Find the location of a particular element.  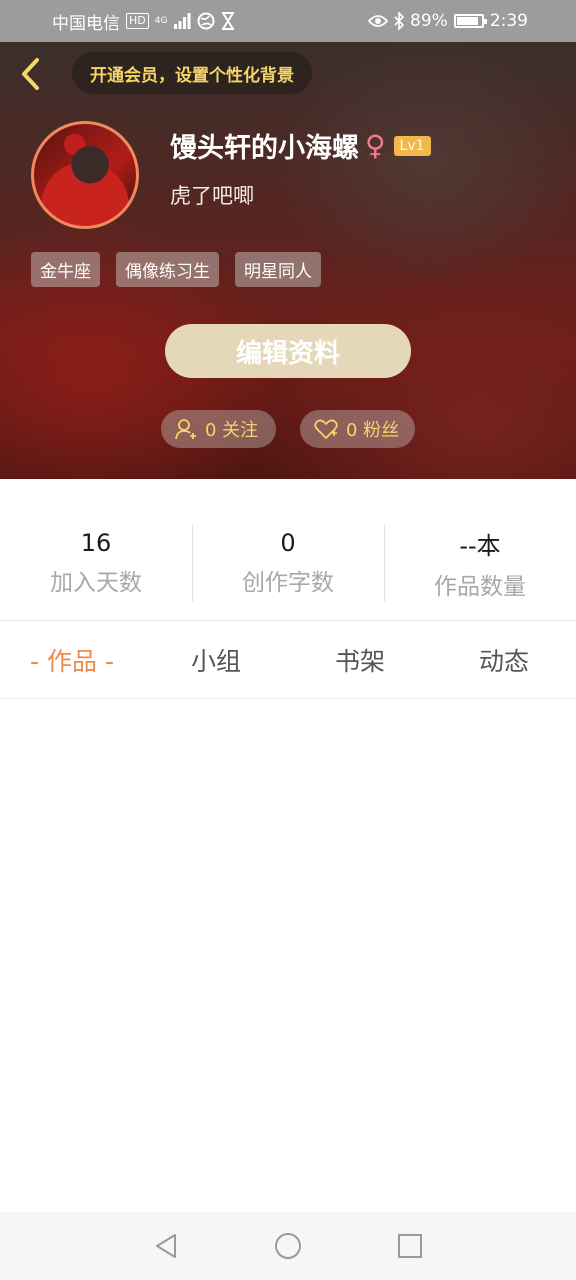

stat-days-joined: 16 加入天数 is located at coordinates (96, 563).